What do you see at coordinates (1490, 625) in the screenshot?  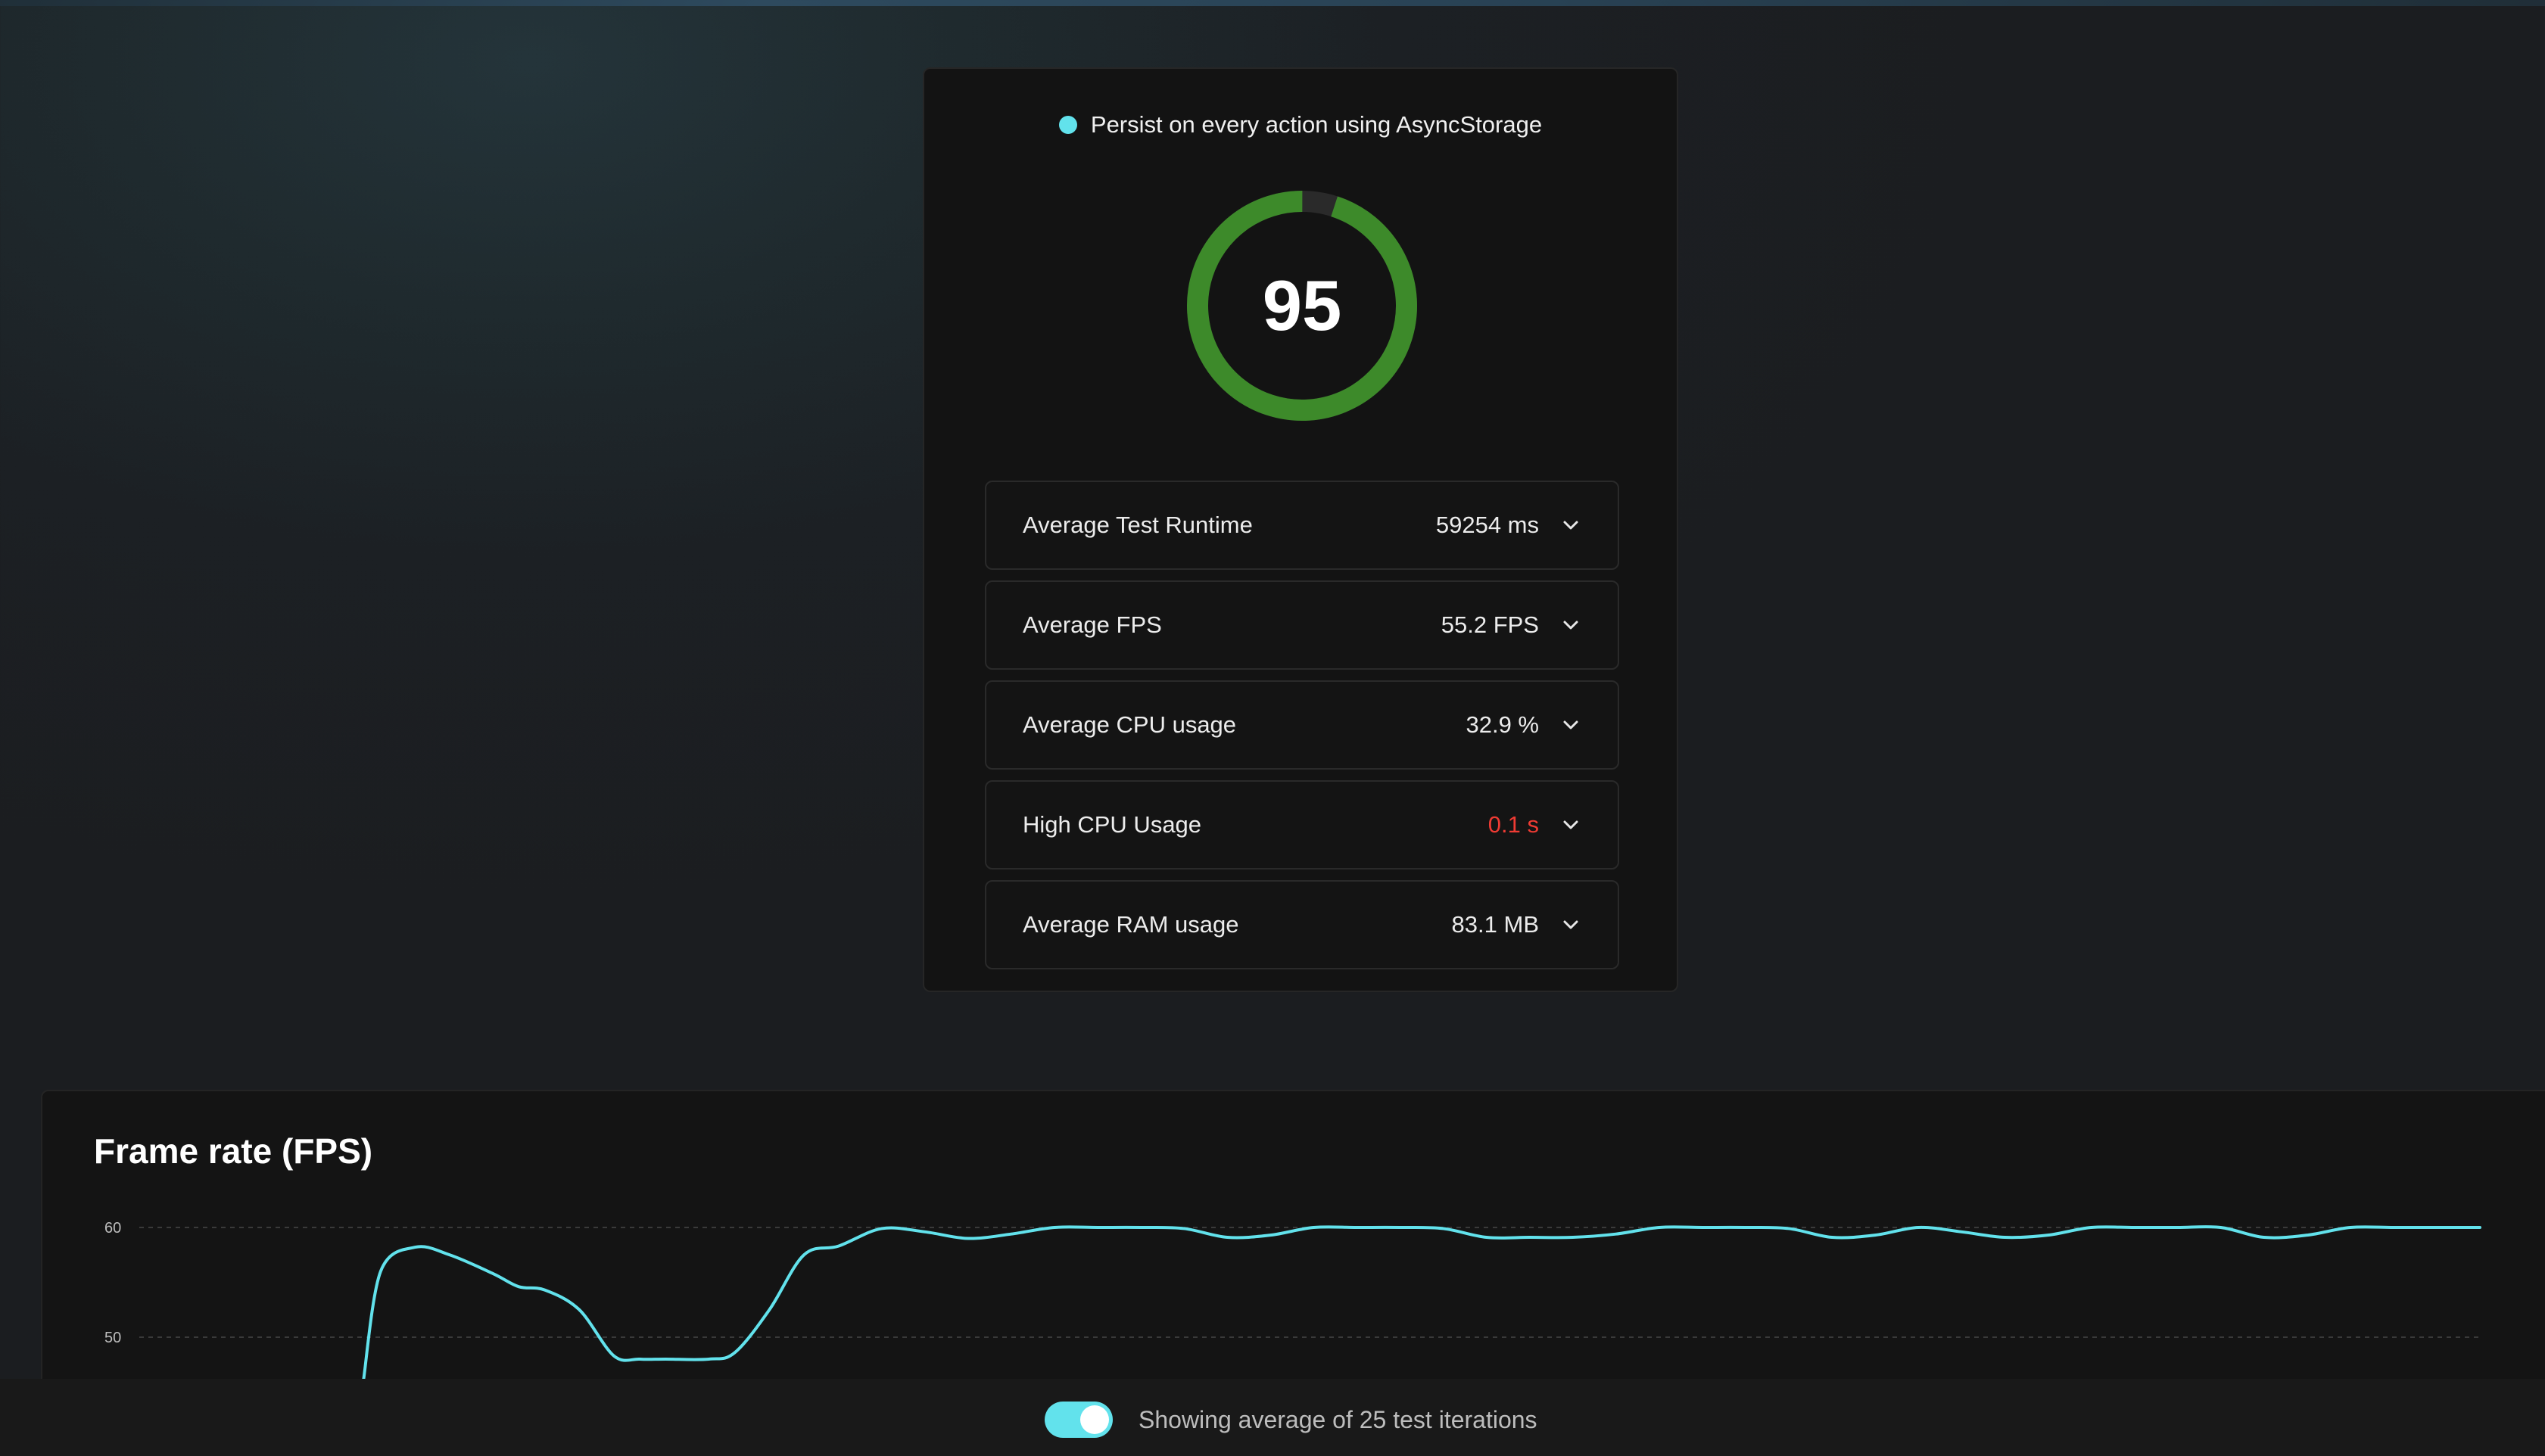 I see `metric-value: 55.2 FPS` at bounding box center [1490, 625].